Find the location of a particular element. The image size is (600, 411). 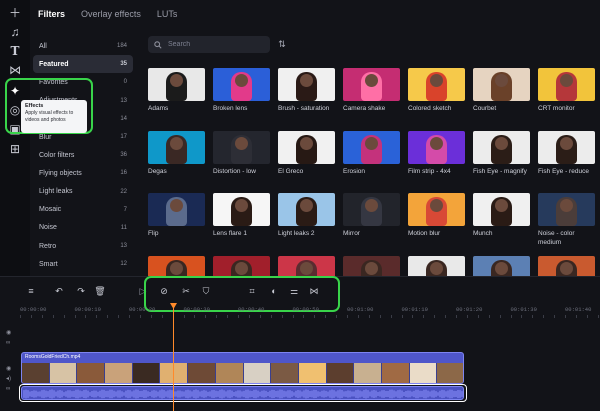

search-box is located at coordinates (209, 44).